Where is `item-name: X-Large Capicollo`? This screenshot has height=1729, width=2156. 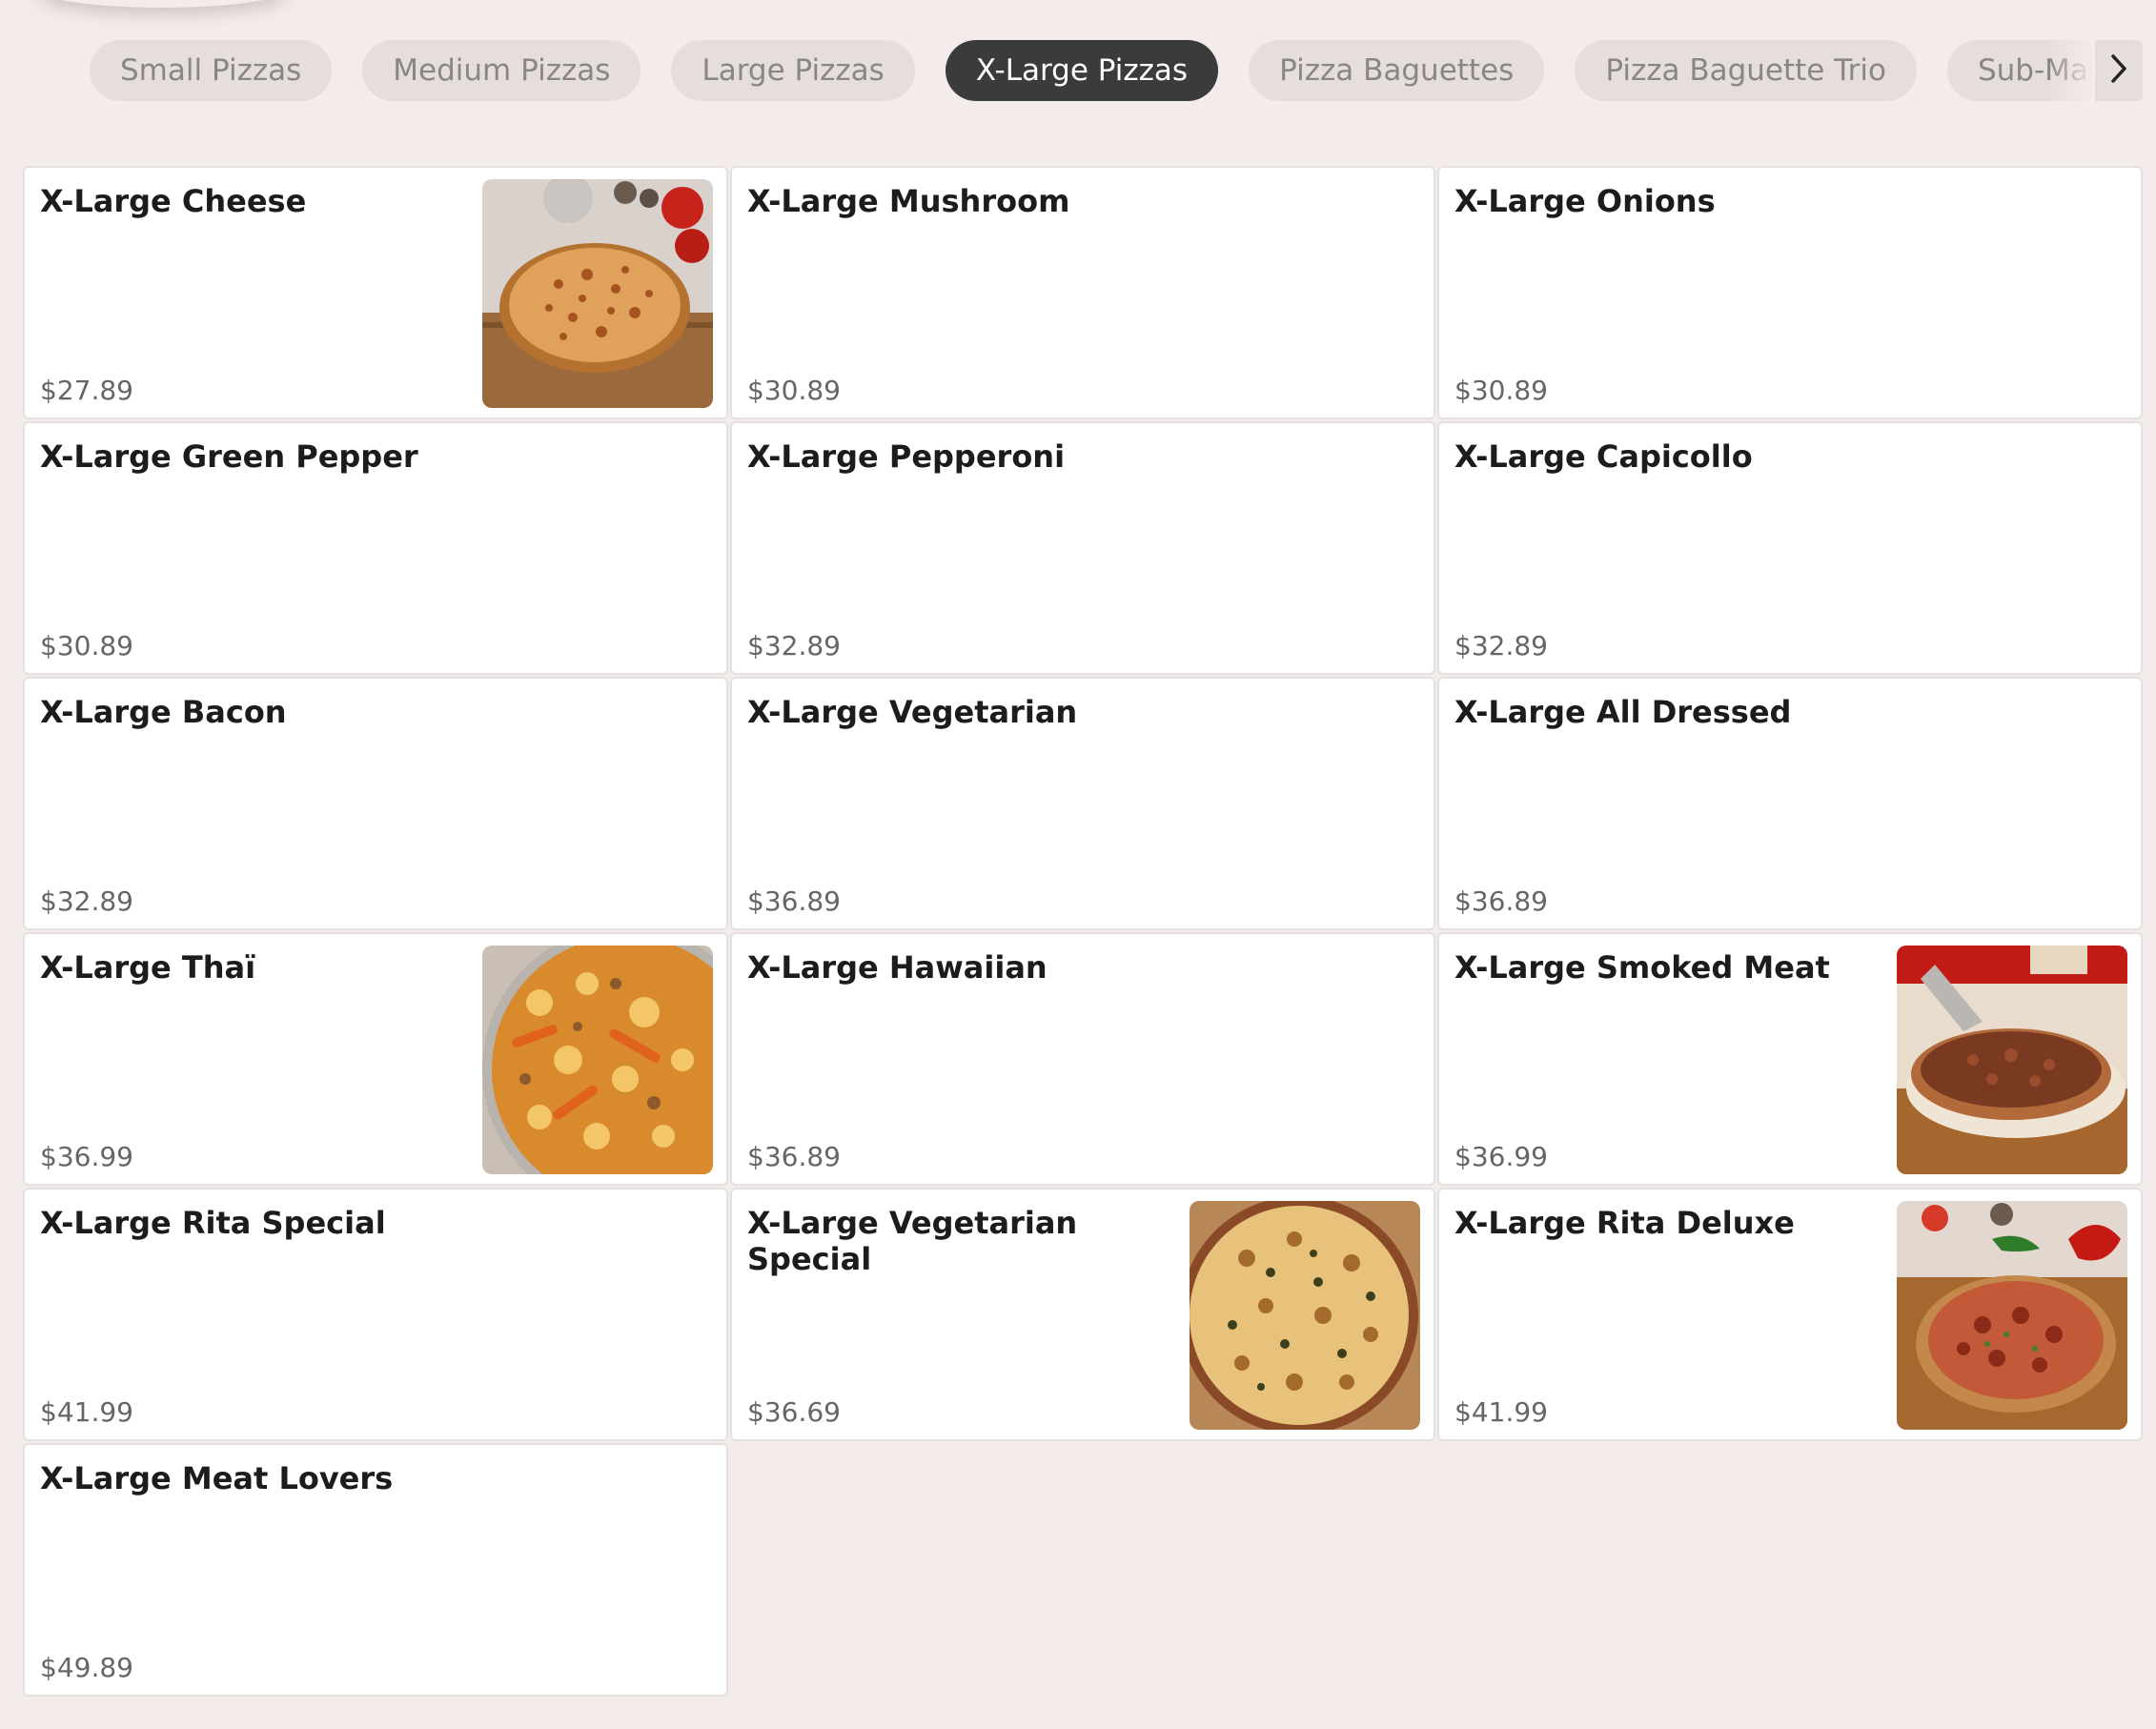 item-name: X-Large Capicollo is located at coordinates (1603, 456).